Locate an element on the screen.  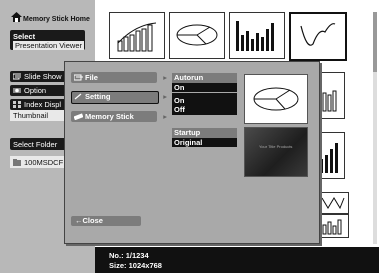
startup-label: Startup is located at coordinates (187, 132).